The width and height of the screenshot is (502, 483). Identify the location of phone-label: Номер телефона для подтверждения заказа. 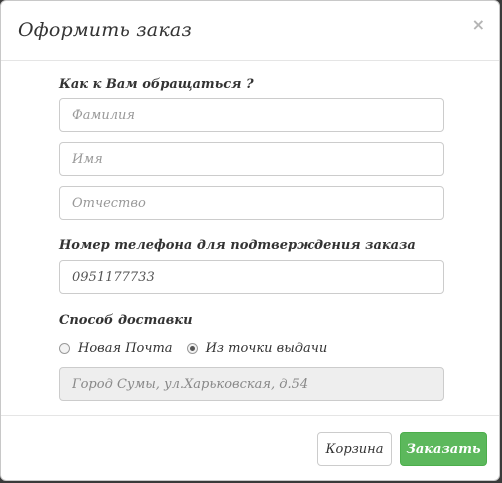
(237, 245).